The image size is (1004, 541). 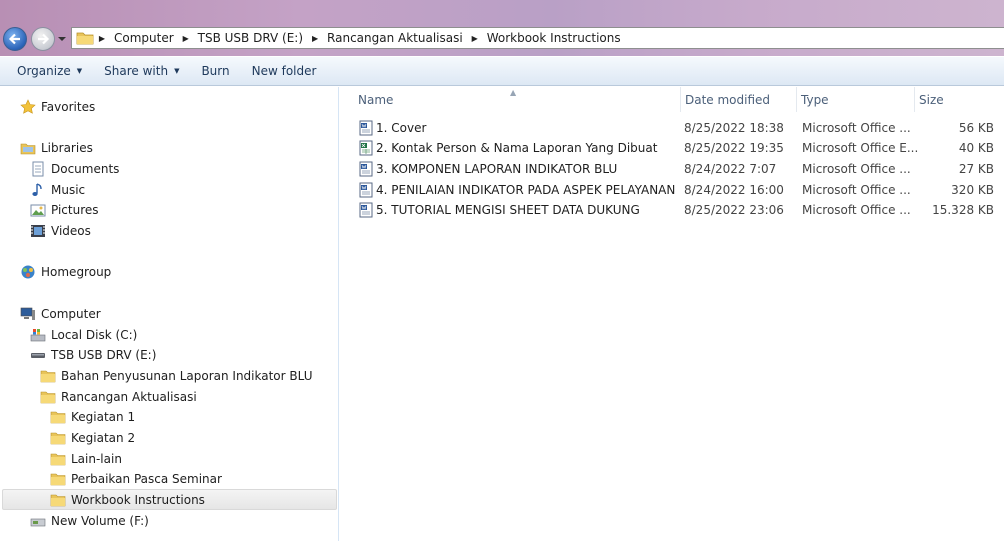 What do you see at coordinates (497, 169) in the screenshot?
I see `file-name: 3. KOMPONEN LAPORAN INDIKATOR BLU` at bounding box center [497, 169].